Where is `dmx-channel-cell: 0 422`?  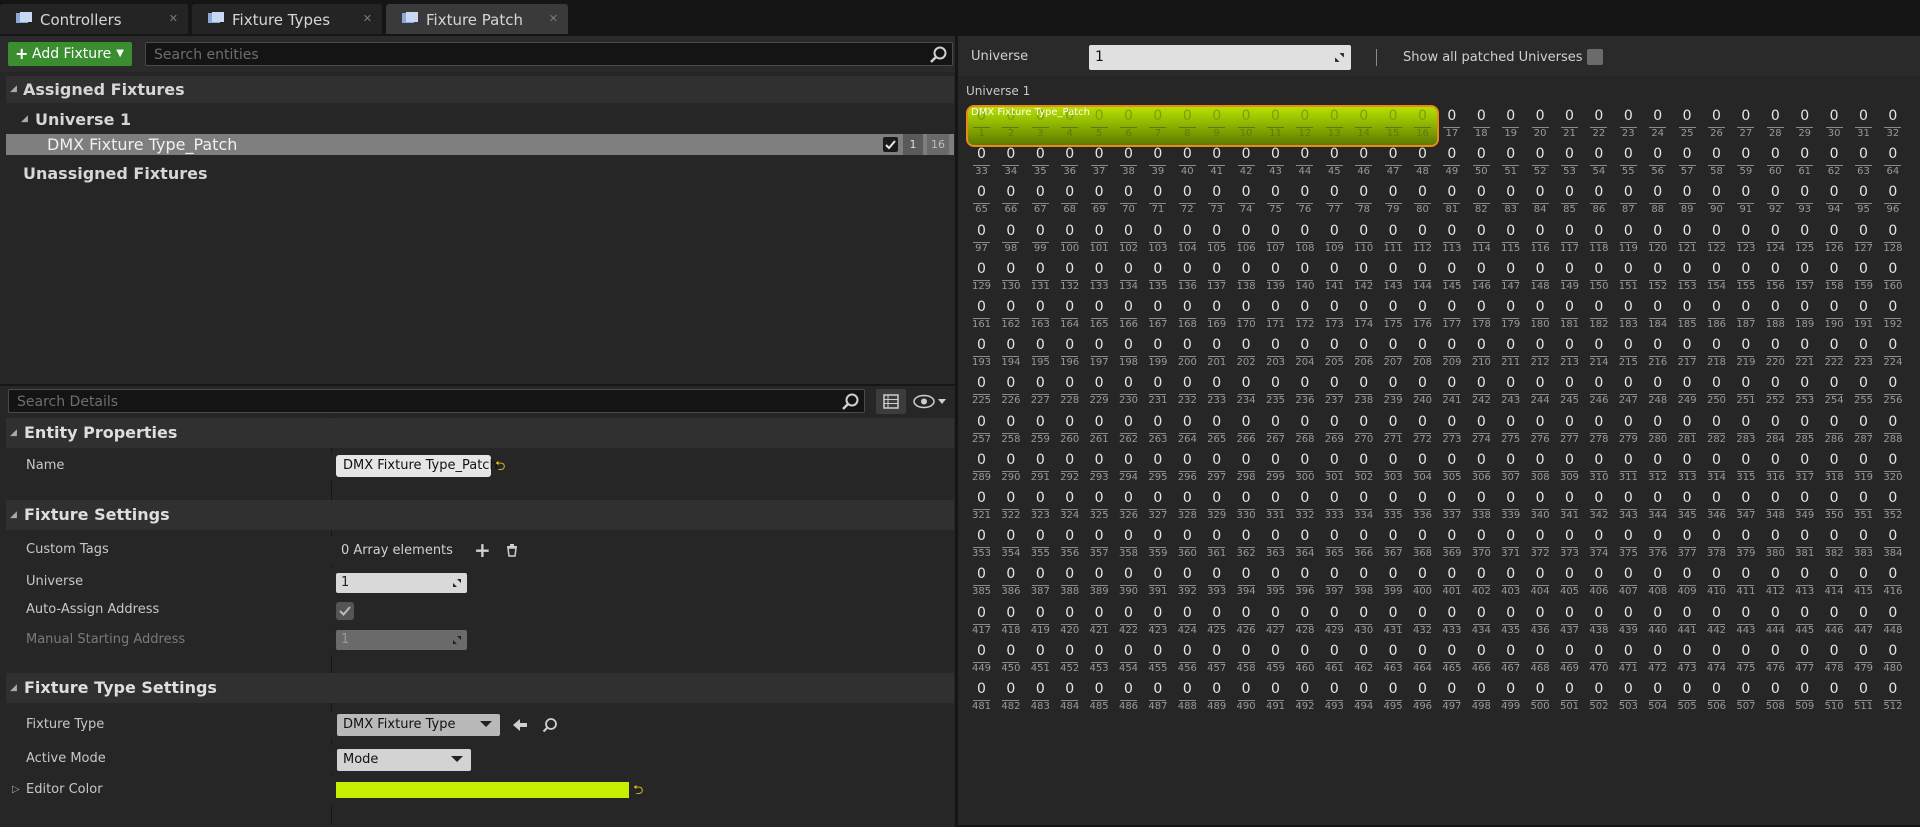
dmx-channel-cell: 0 422 is located at coordinates (1128, 622).